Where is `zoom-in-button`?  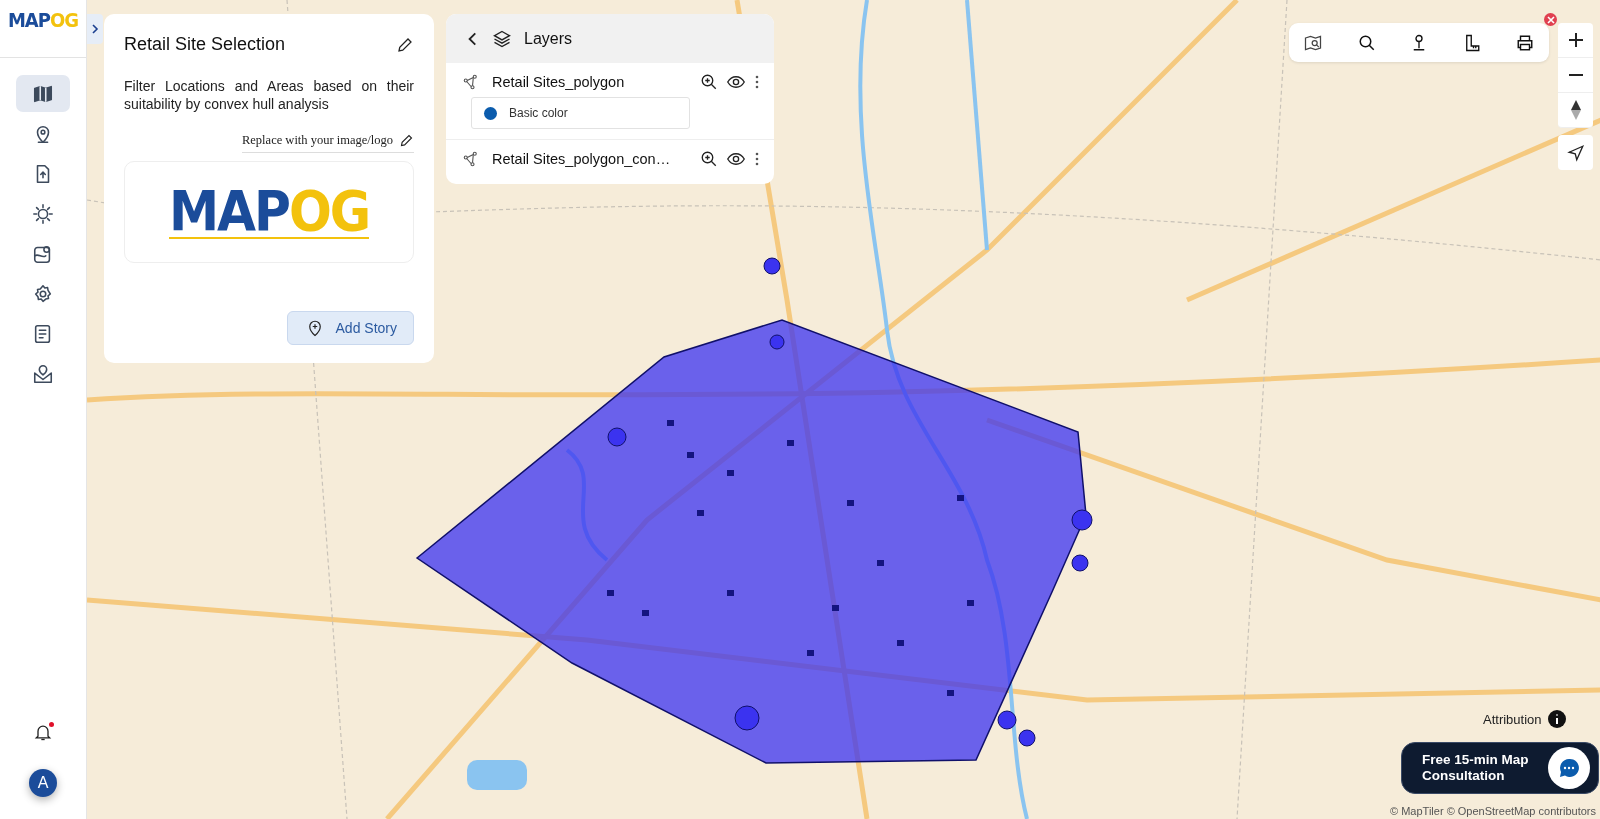 zoom-in-button is located at coordinates (1575, 40).